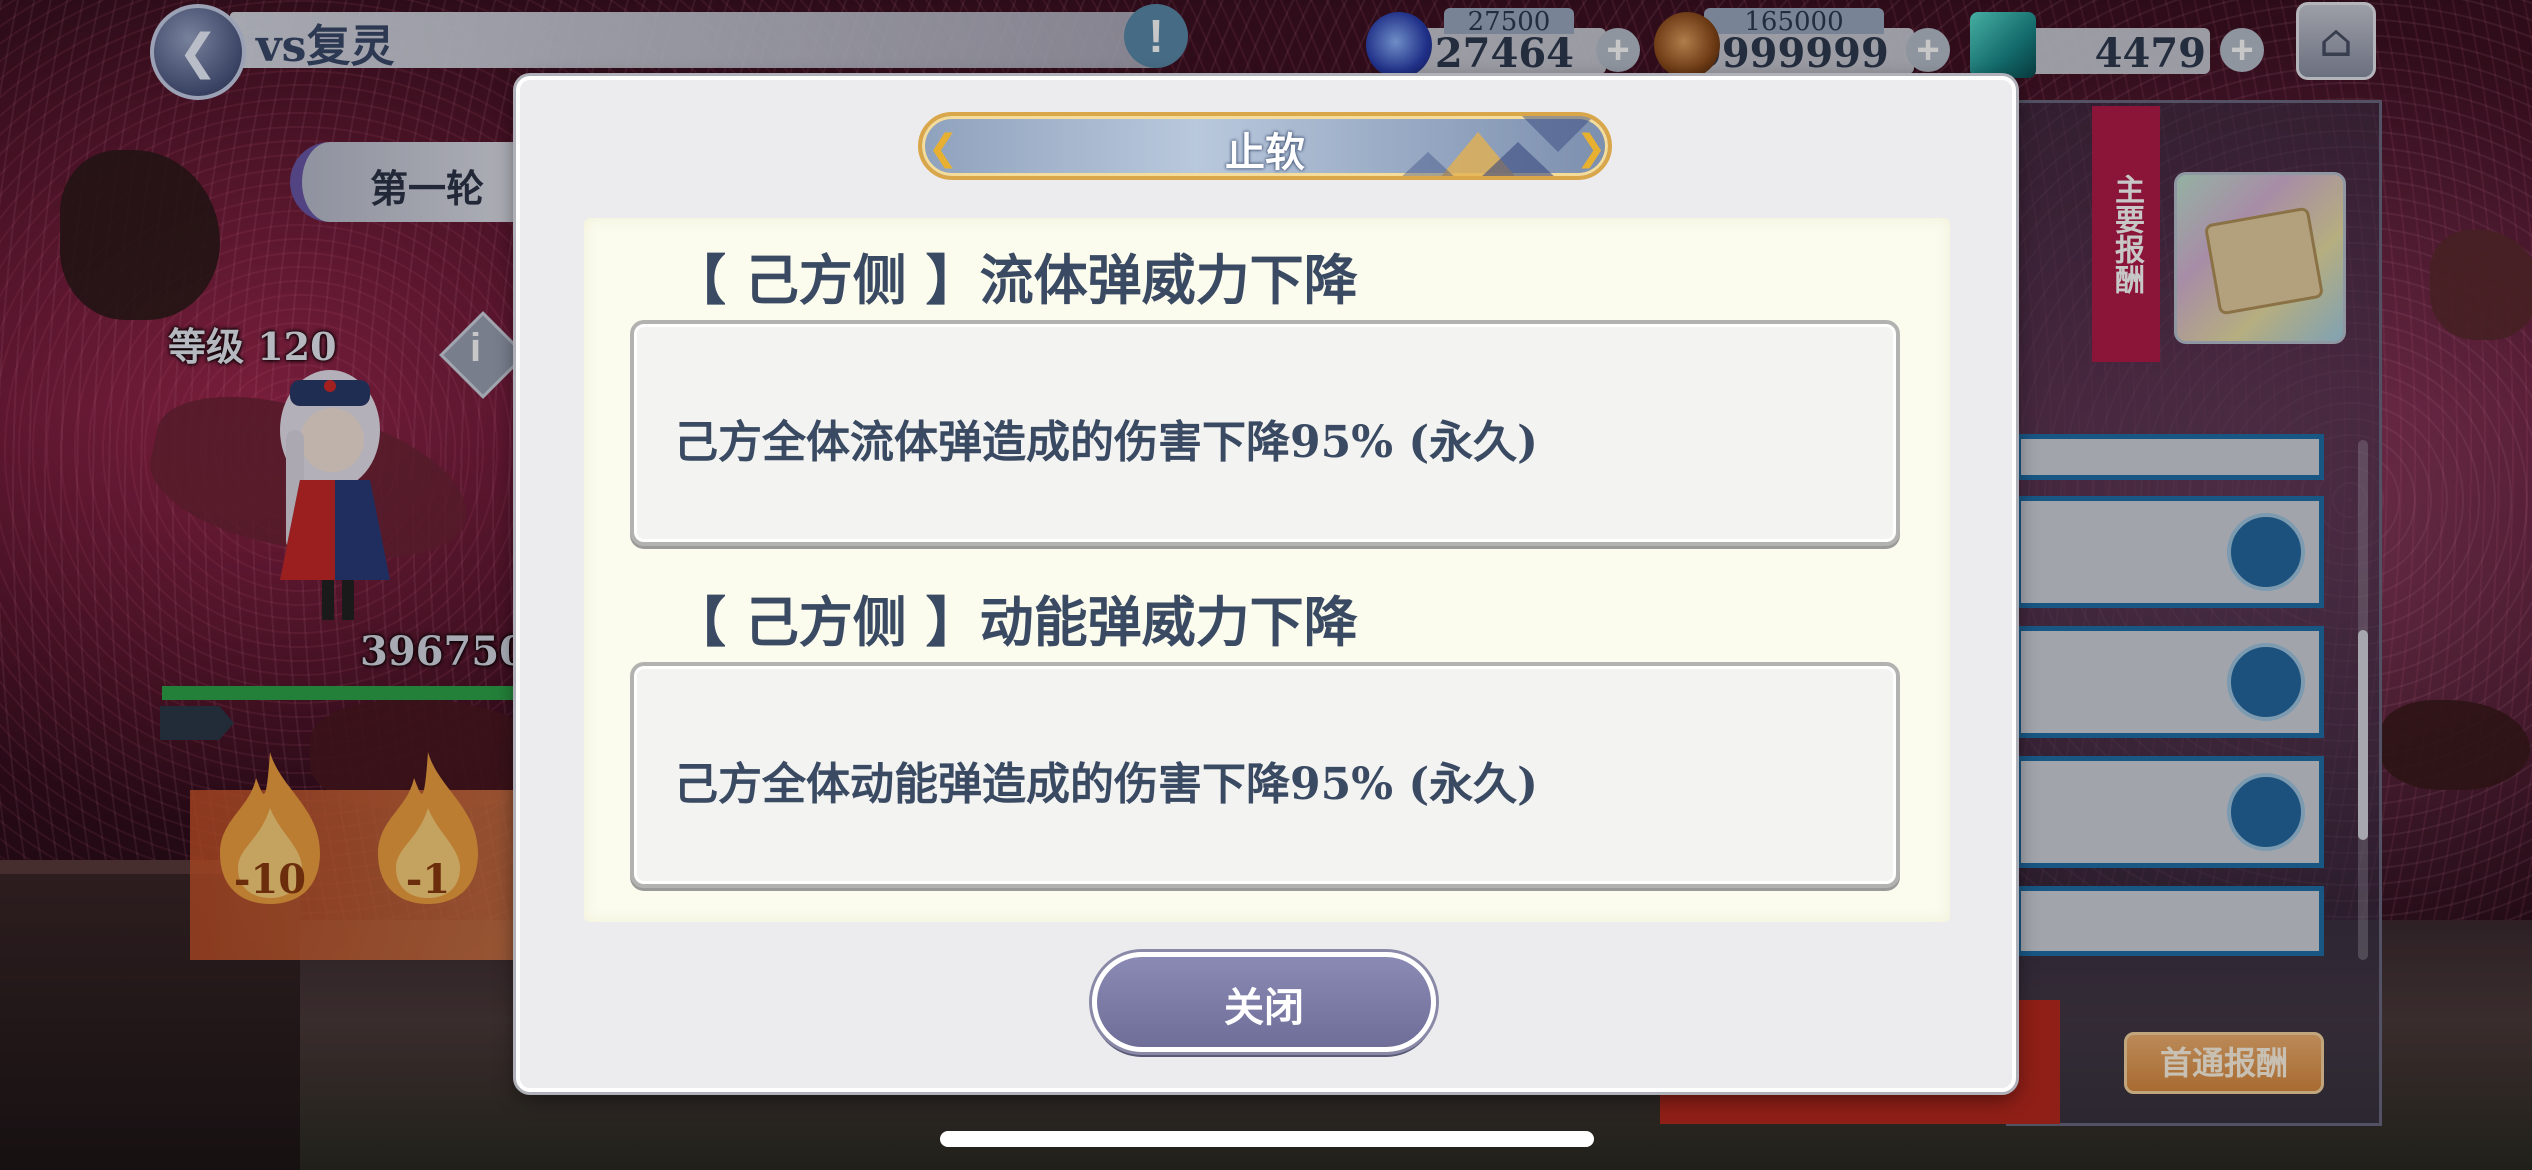  What do you see at coordinates (1106, 442) in the screenshot?
I see `effect-description: 己方全体流体弹造成的伤害下降95% (永久)` at bounding box center [1106, 442].